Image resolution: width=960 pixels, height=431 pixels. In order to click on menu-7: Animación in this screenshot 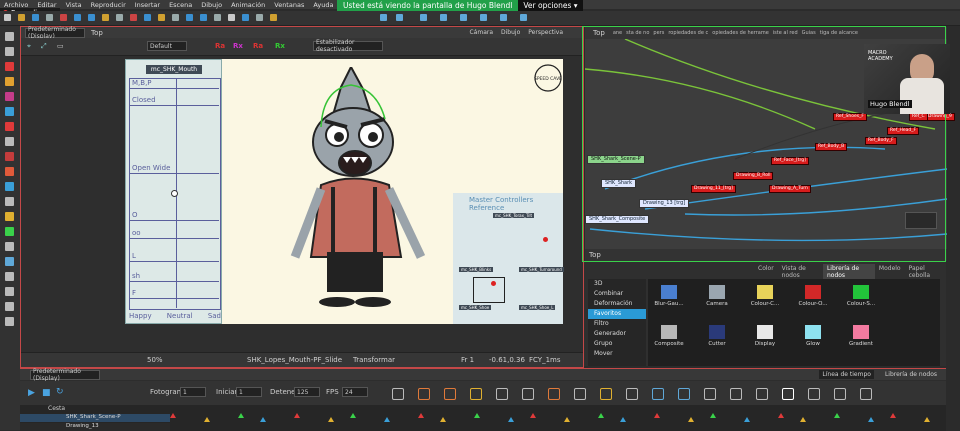, I will do `click(248, 5)`.